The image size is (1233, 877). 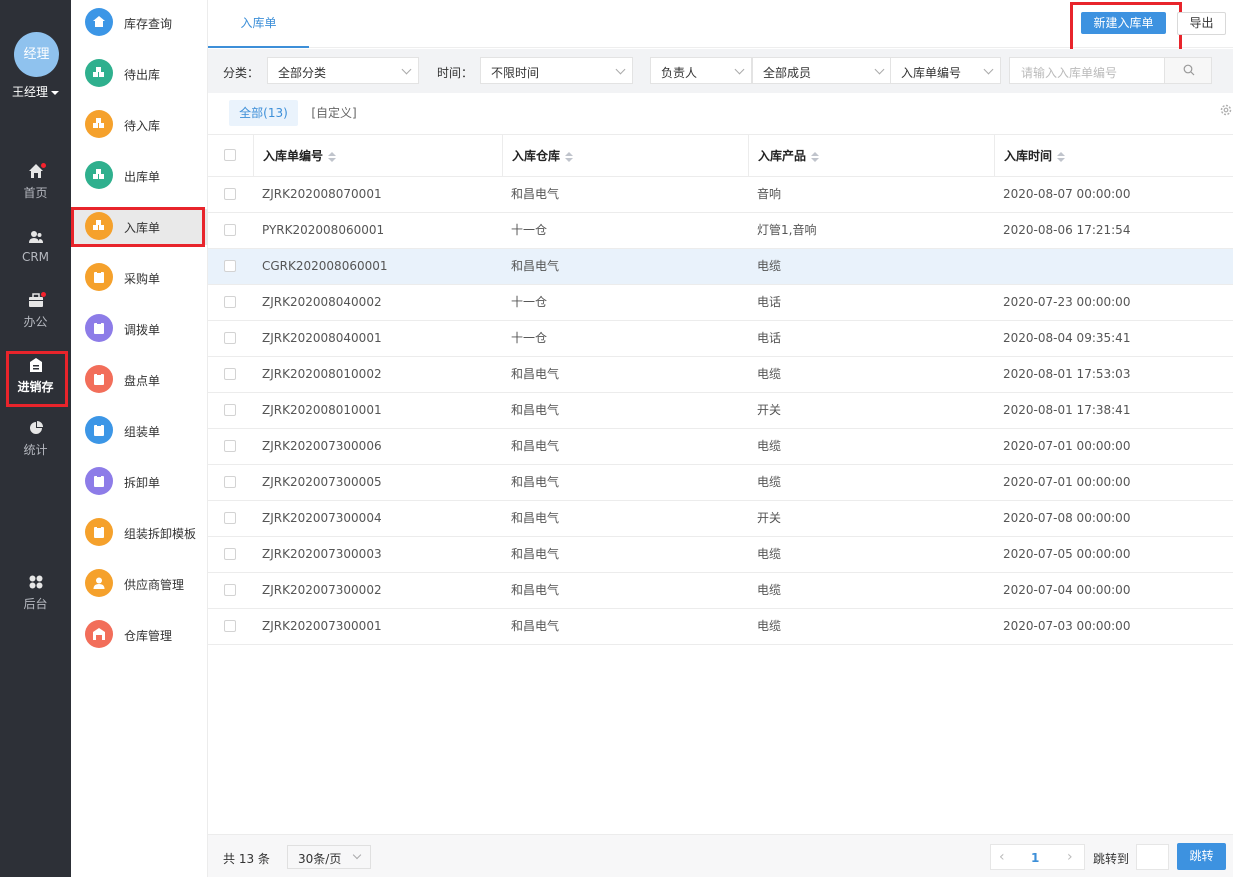 What do you see at coordinates (43, 294) in the screenshot?
I see `notification-dot` at bounding box center [43, 294].